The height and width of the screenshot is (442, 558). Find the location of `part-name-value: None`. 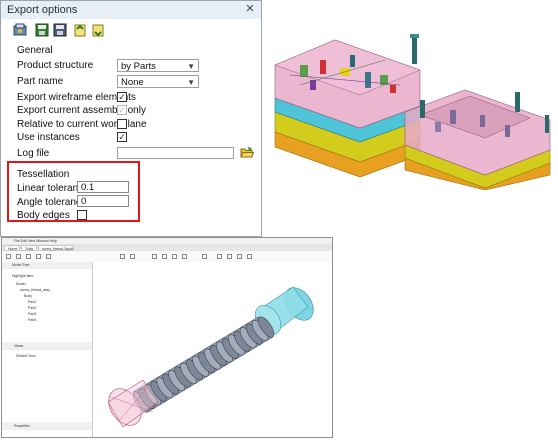

part-name-value: None is located at coordinates (132, 82).